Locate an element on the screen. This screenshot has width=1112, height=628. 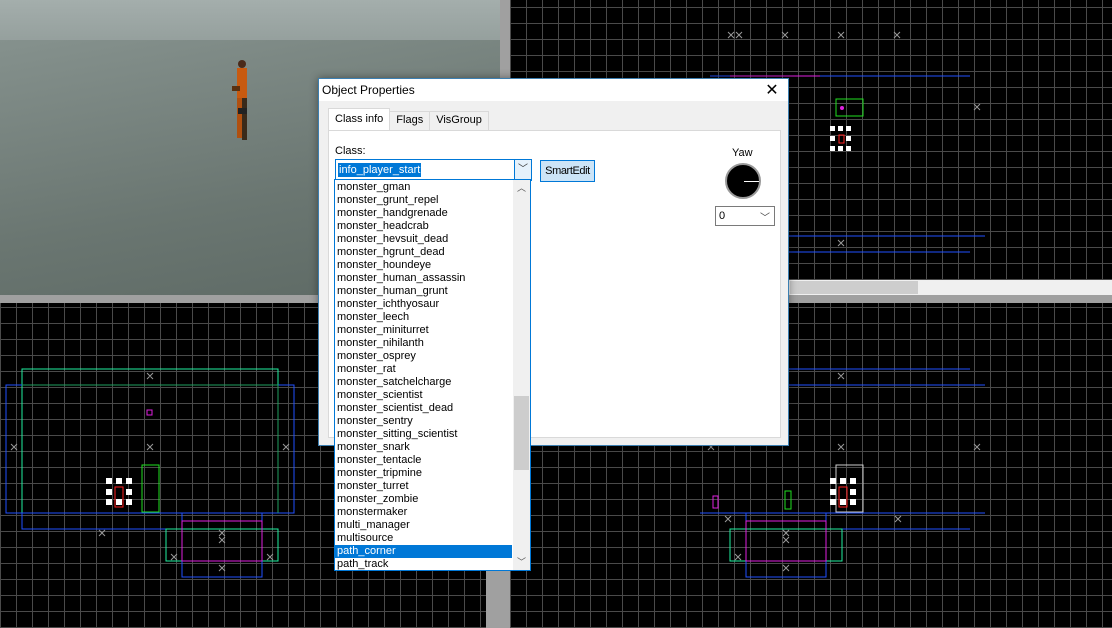
player-model is located at coordinates (239, 100).